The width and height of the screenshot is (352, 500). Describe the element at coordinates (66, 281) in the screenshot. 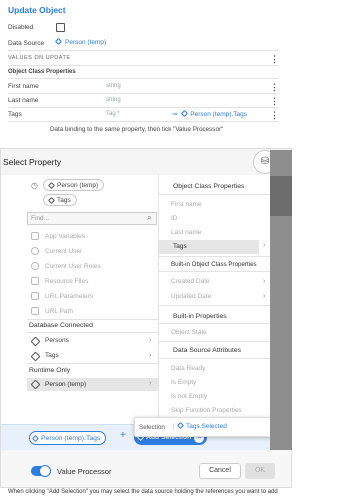

I see `left-item-resource-files: Resource Files` at that location.